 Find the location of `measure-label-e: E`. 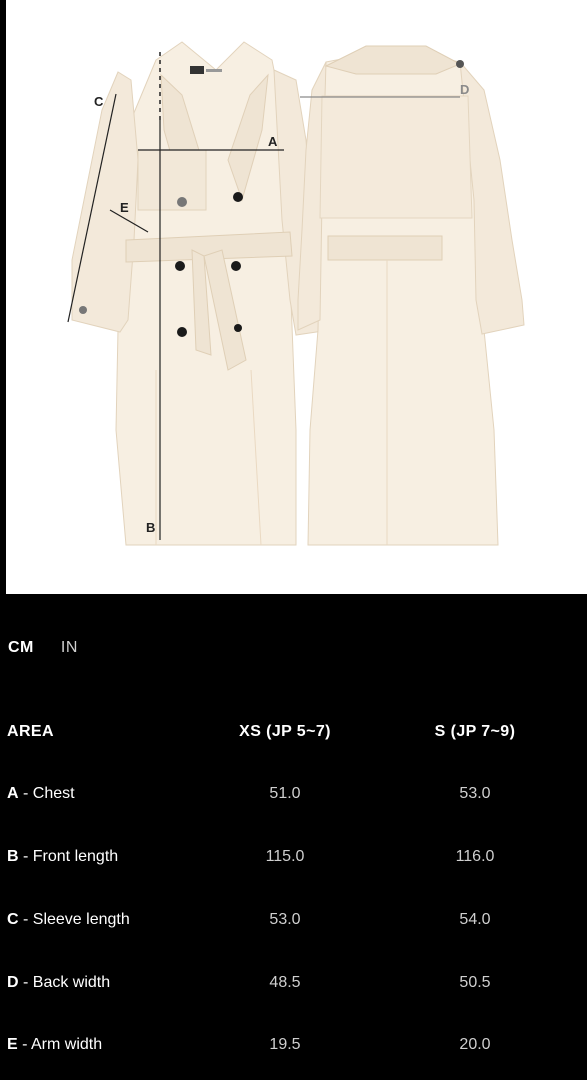

measure-label-e: E is located at coordinates (124, 207).